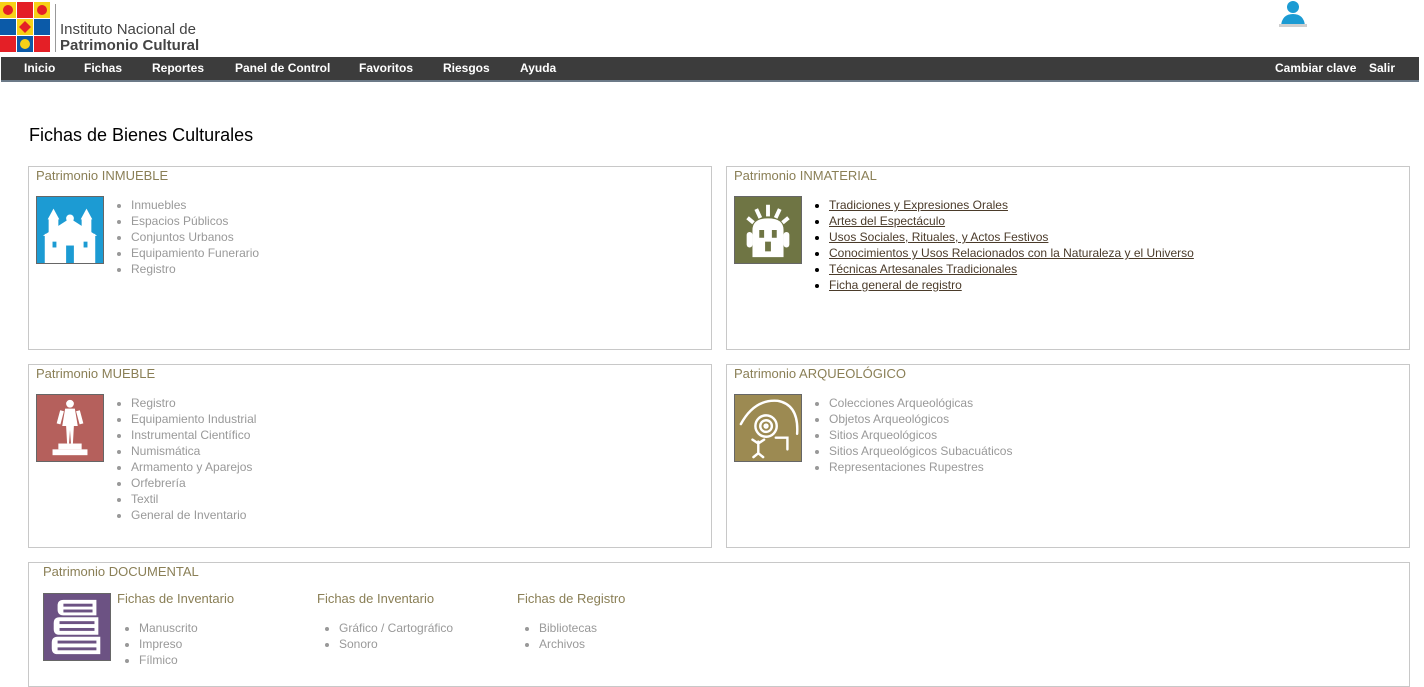  Describe the element at coordinates (920, 403) in the screenshot. I see `list-item: Colecciones Arqueológicas` at that location.